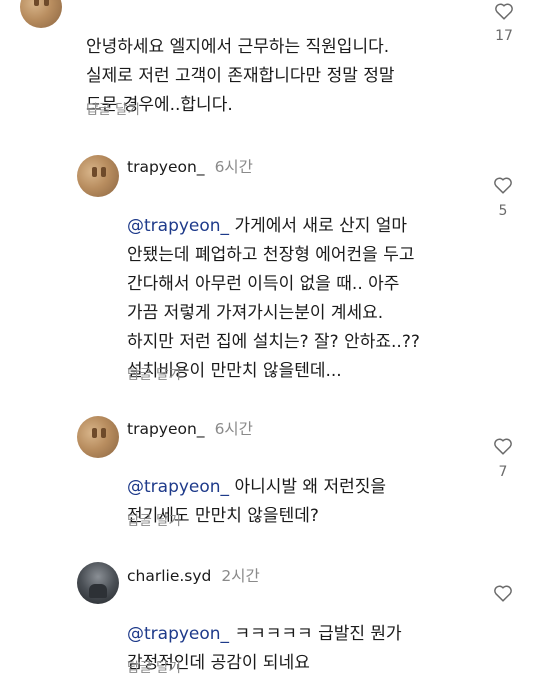 Image resolution: width=540 pixels, height=687 pixels. Describe the element at coordinates (504, 36) in the screenshot. I see `like-count: 17` at that location.